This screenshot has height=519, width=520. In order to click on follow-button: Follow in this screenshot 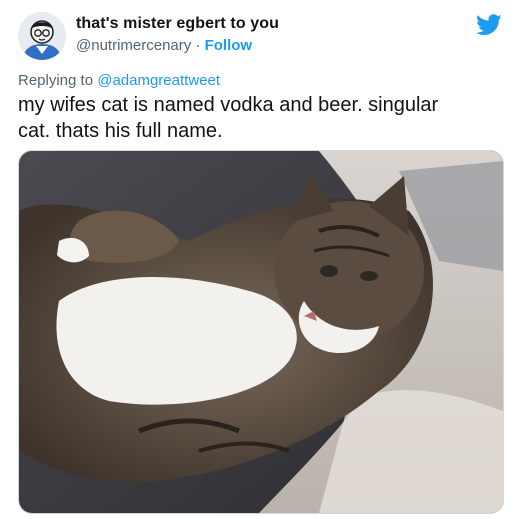, I will do `click(229, 45)`.